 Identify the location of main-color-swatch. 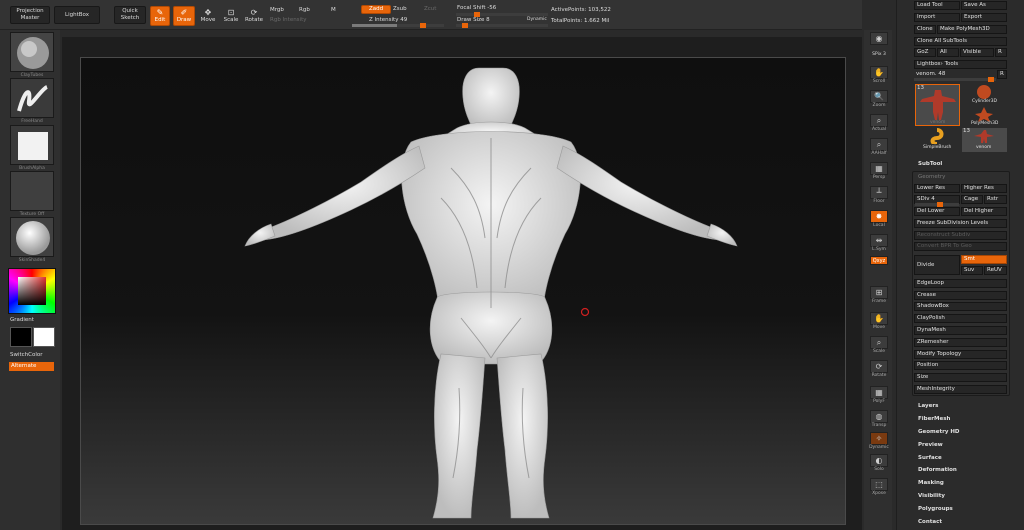
(21, 337).